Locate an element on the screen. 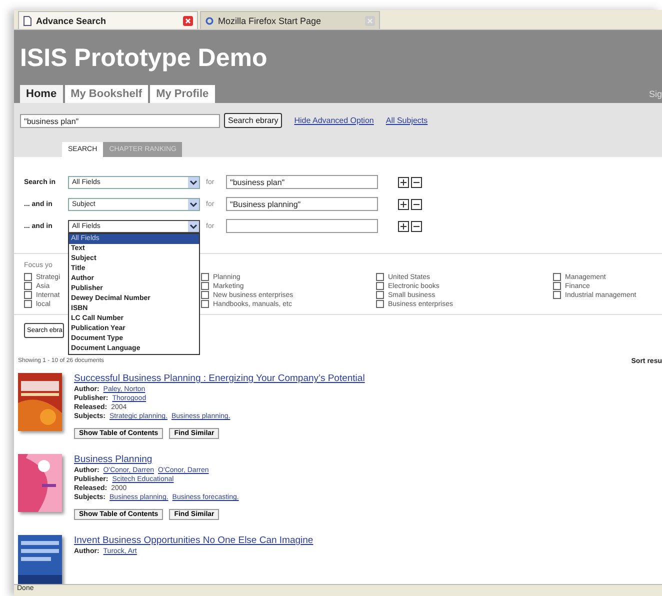 Image resolution: width=662 pixels, height=596 pixels. result-title: Invent Business Opportunities No One Else Can Imagine is located at coordinates (194, 540).